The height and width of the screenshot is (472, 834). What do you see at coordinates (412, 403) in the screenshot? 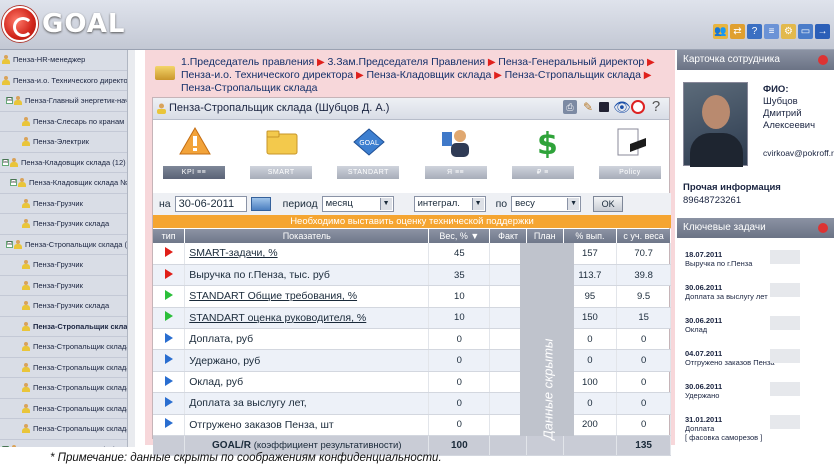
I see `table-row: Доплата за выслугу лет, 0 0 0` at bounding box center [412, 403].